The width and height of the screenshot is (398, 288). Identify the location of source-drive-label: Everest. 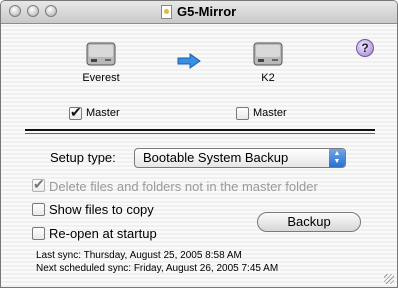
(101, 78).